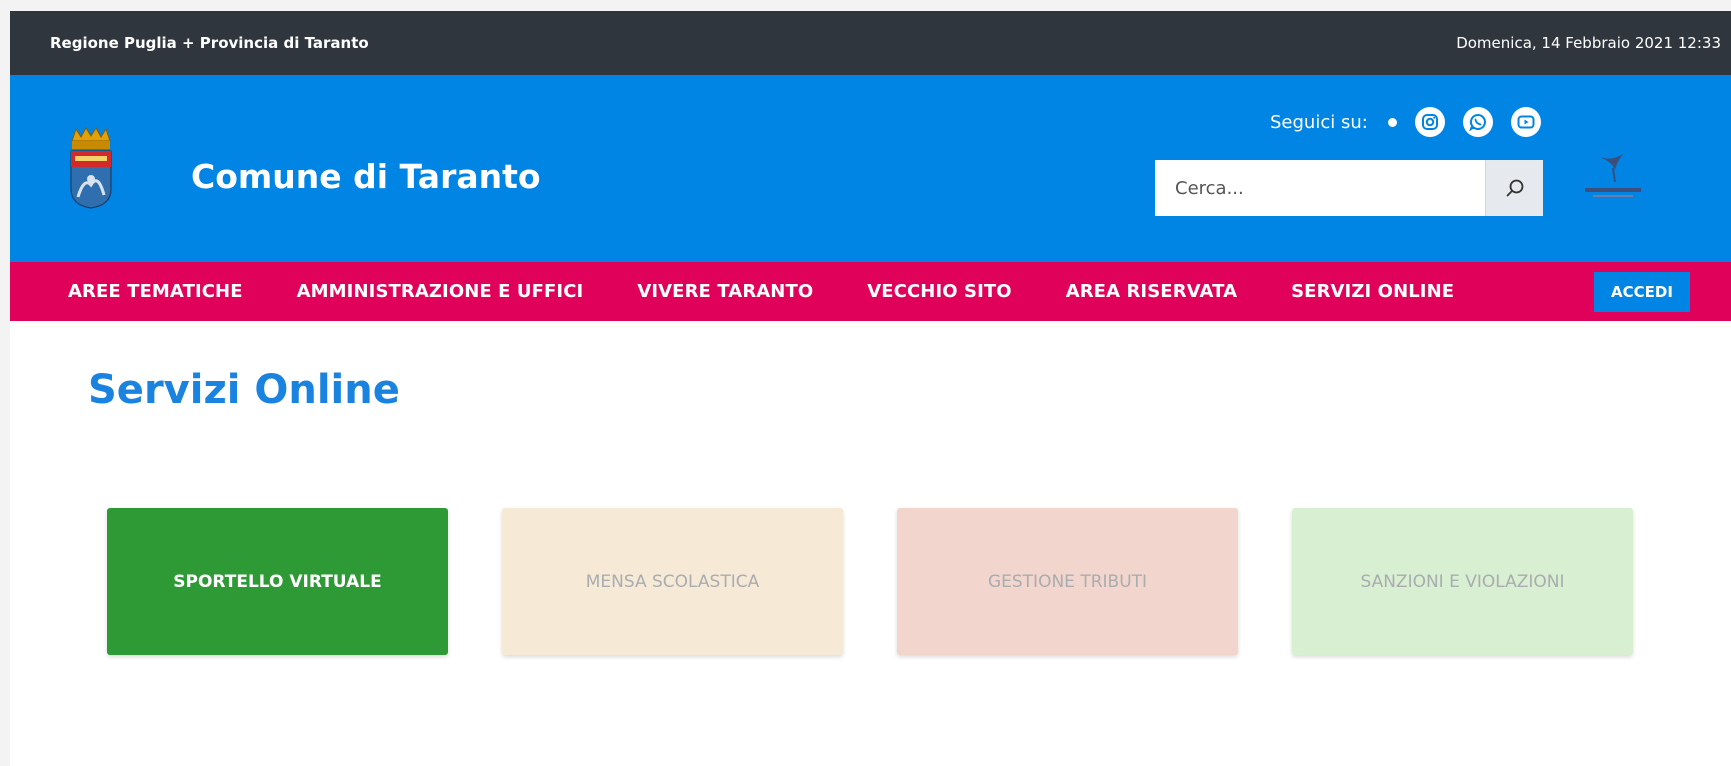  What do you see at coordinates (1392, 122) in the screenshot?
I see `bullet-dot` at bounding box center [1392, 122].